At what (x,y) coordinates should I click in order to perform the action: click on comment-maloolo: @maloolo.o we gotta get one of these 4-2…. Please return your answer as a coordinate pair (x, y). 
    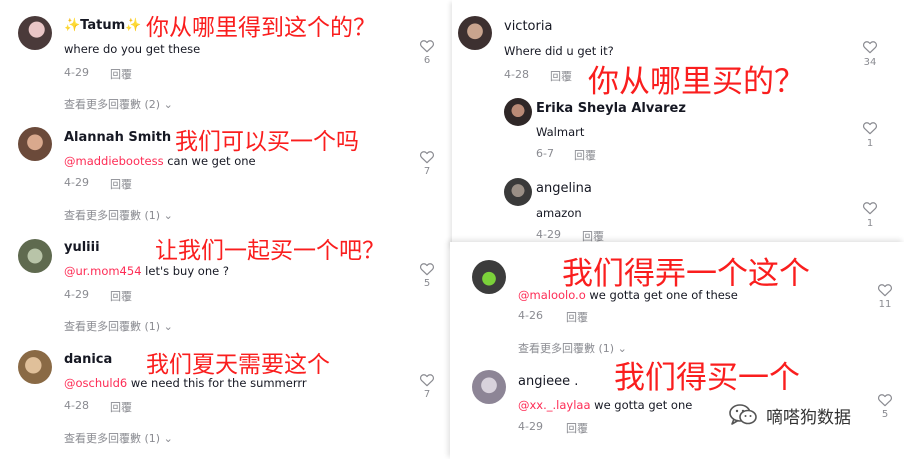
    Looking at the image, I should click on (677, 303).